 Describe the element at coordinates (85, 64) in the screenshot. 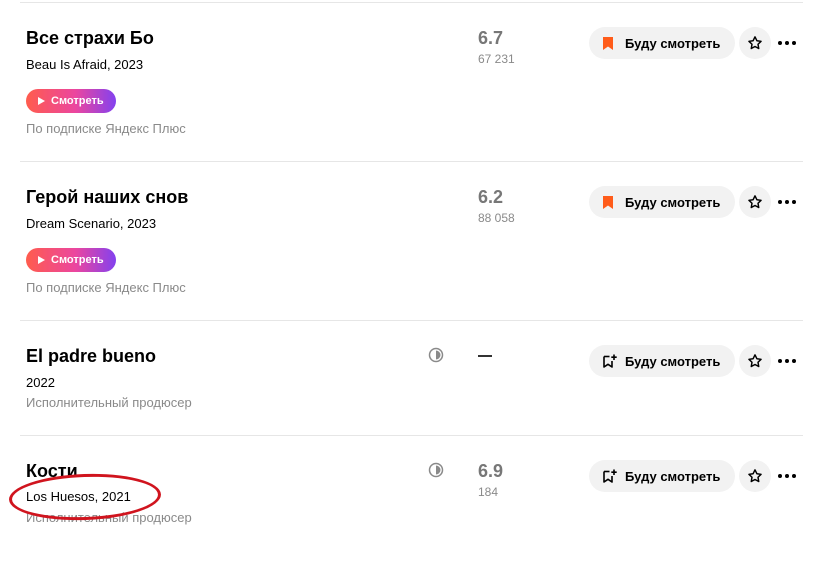

I see `movie-subtitle: Beau Is Afraid, 2023` at that location.